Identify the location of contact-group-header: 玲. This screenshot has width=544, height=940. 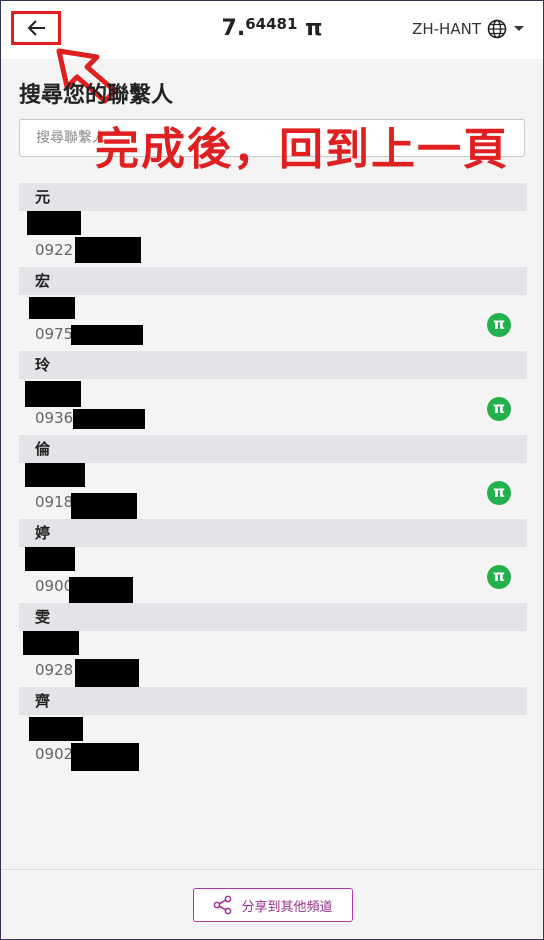
(273, 365).